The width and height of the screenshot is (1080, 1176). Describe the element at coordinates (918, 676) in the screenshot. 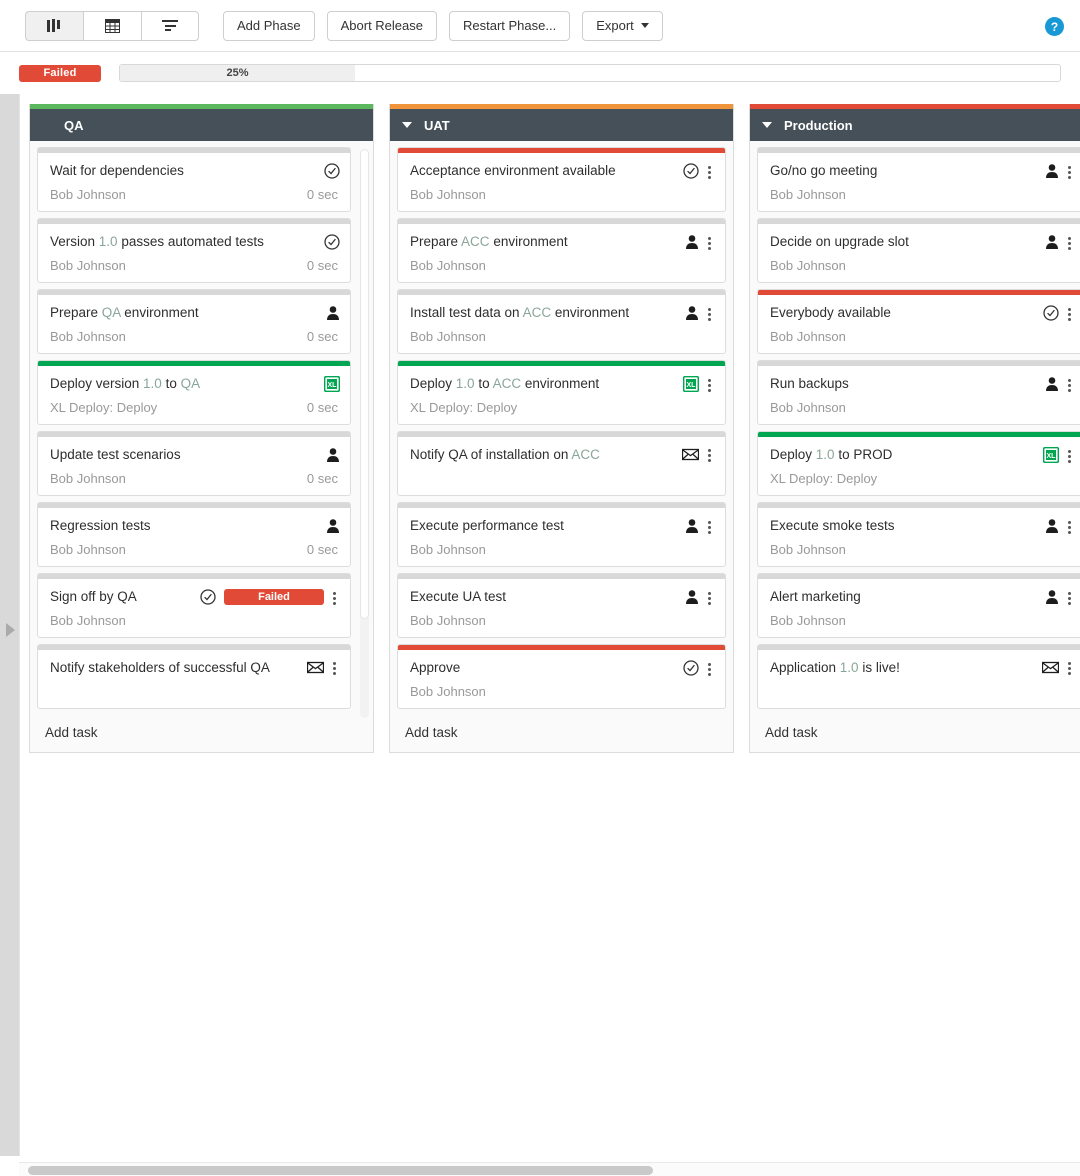

I see `task-card: Application 1.0 is live!` at that location.